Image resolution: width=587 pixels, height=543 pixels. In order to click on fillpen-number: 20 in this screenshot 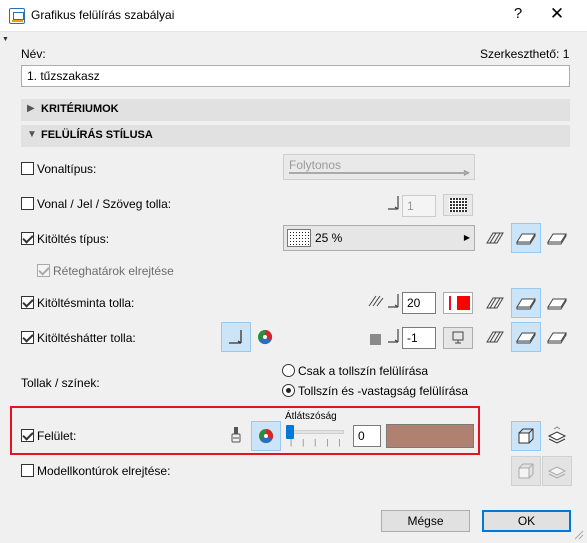, I will do `click(419, 303)`.